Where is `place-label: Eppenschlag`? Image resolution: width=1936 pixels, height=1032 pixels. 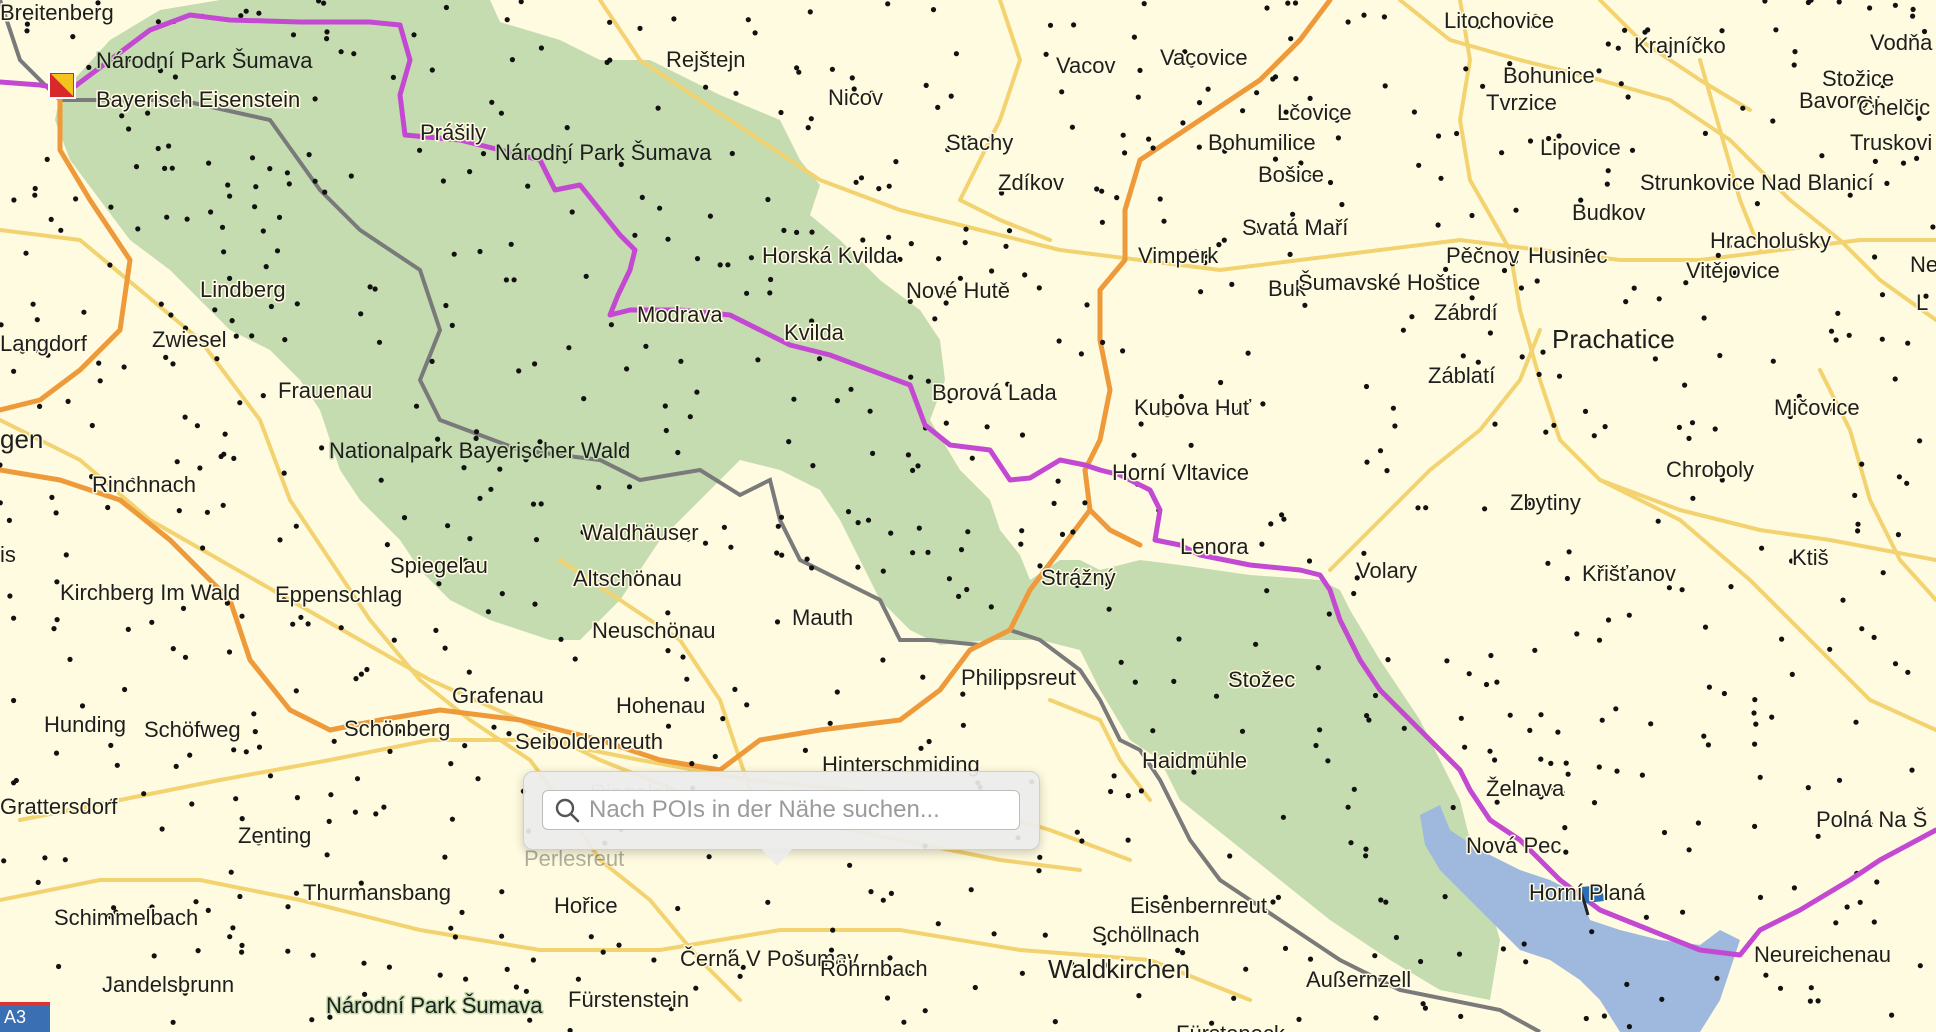
place-label: Eppenschlag is located at coordinates (339, 595).